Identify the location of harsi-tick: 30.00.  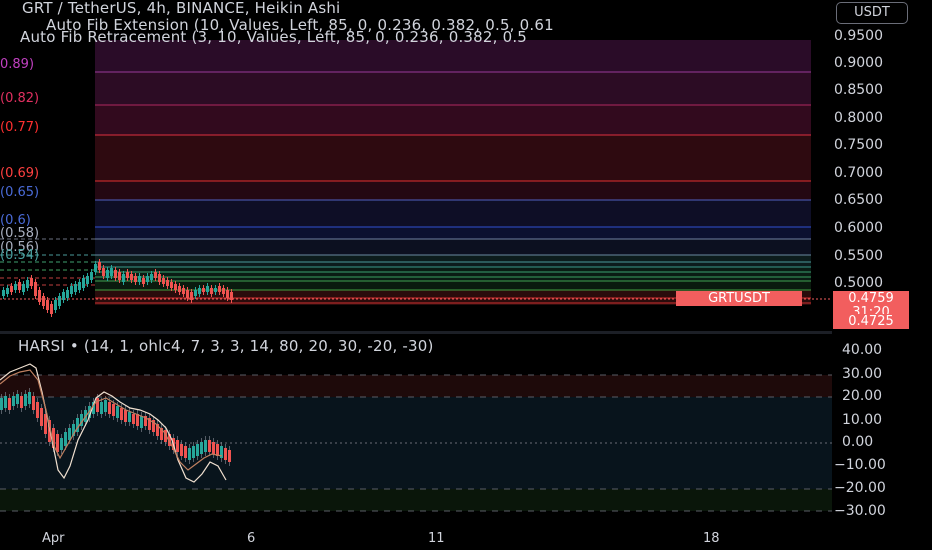
(862, 374).